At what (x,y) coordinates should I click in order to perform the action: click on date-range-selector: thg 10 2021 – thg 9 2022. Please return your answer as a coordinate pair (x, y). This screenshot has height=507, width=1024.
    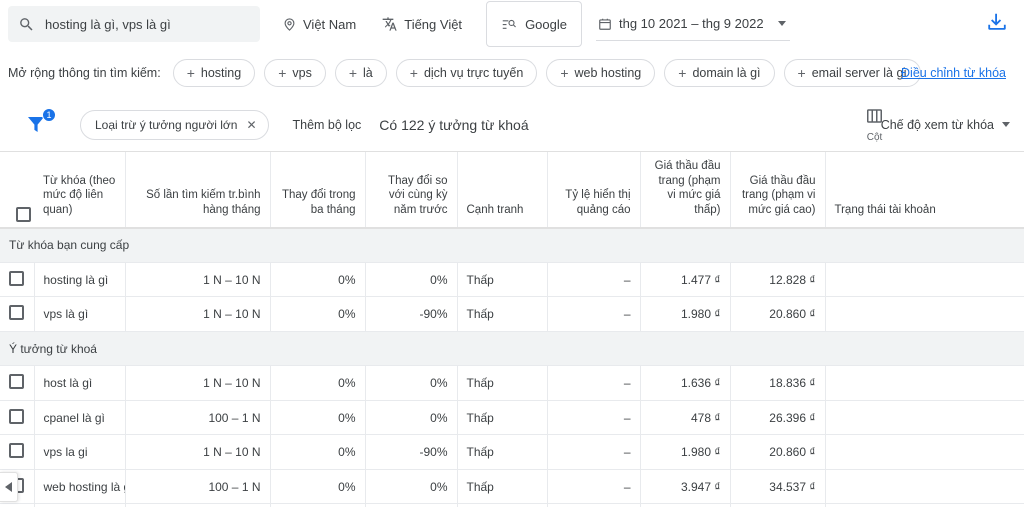
    Looking at the image, I should click on (692, 24).